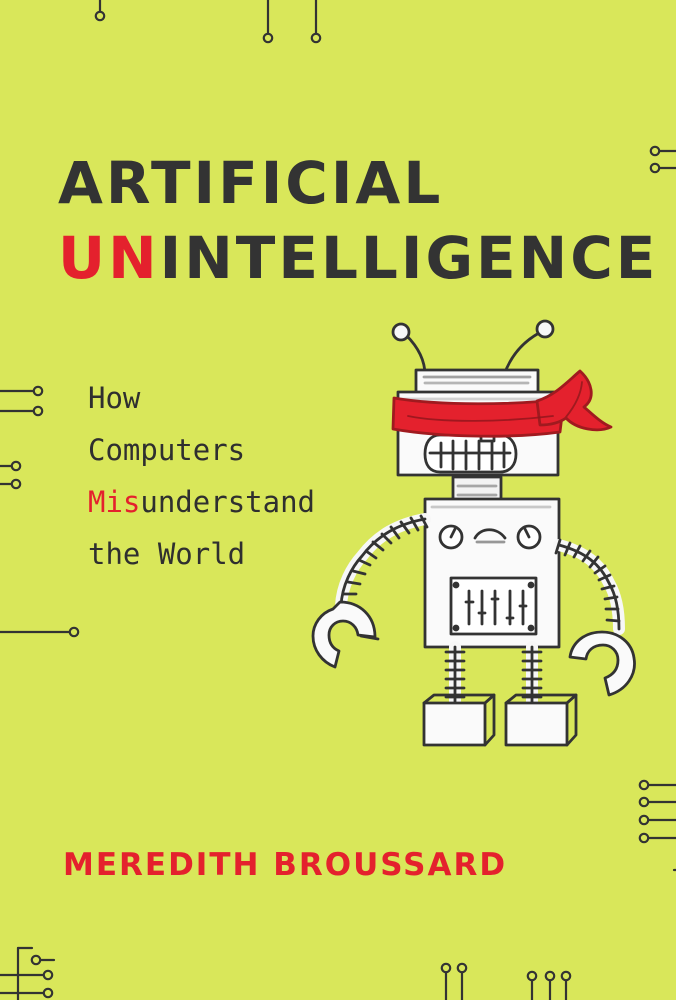  I want to click on title-accent-prefix: UN, so click(109, 258).